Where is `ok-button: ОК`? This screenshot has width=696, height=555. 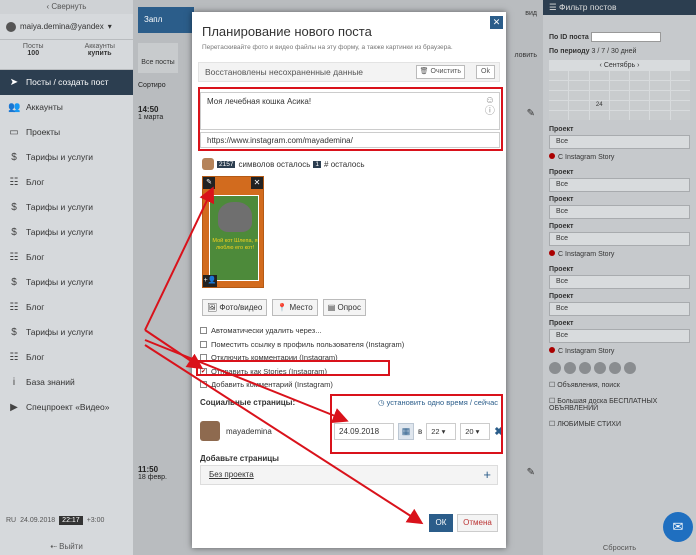 ok-button: ОК is located at coordinates (441, 523).